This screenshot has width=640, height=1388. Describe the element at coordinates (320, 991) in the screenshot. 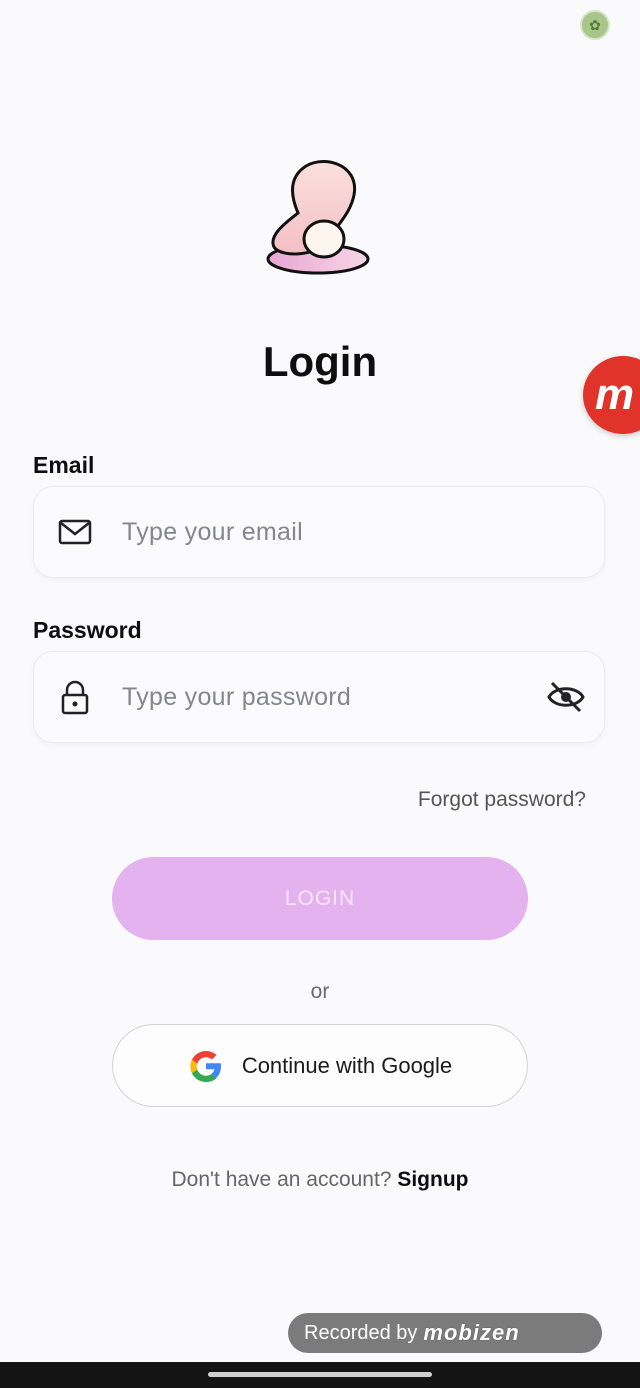

I see `or-divider-text: or` at that location.